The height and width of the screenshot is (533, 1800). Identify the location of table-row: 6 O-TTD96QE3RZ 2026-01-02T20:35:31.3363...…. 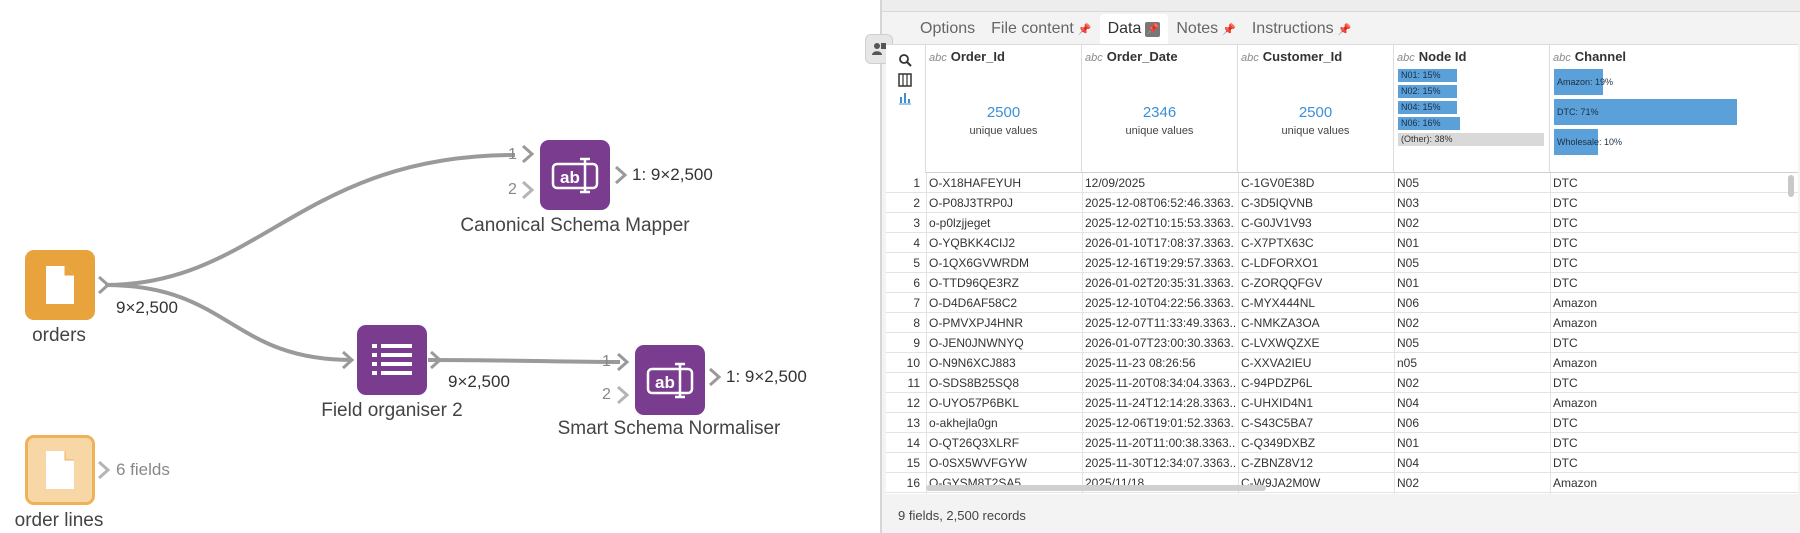
(1342, 283).